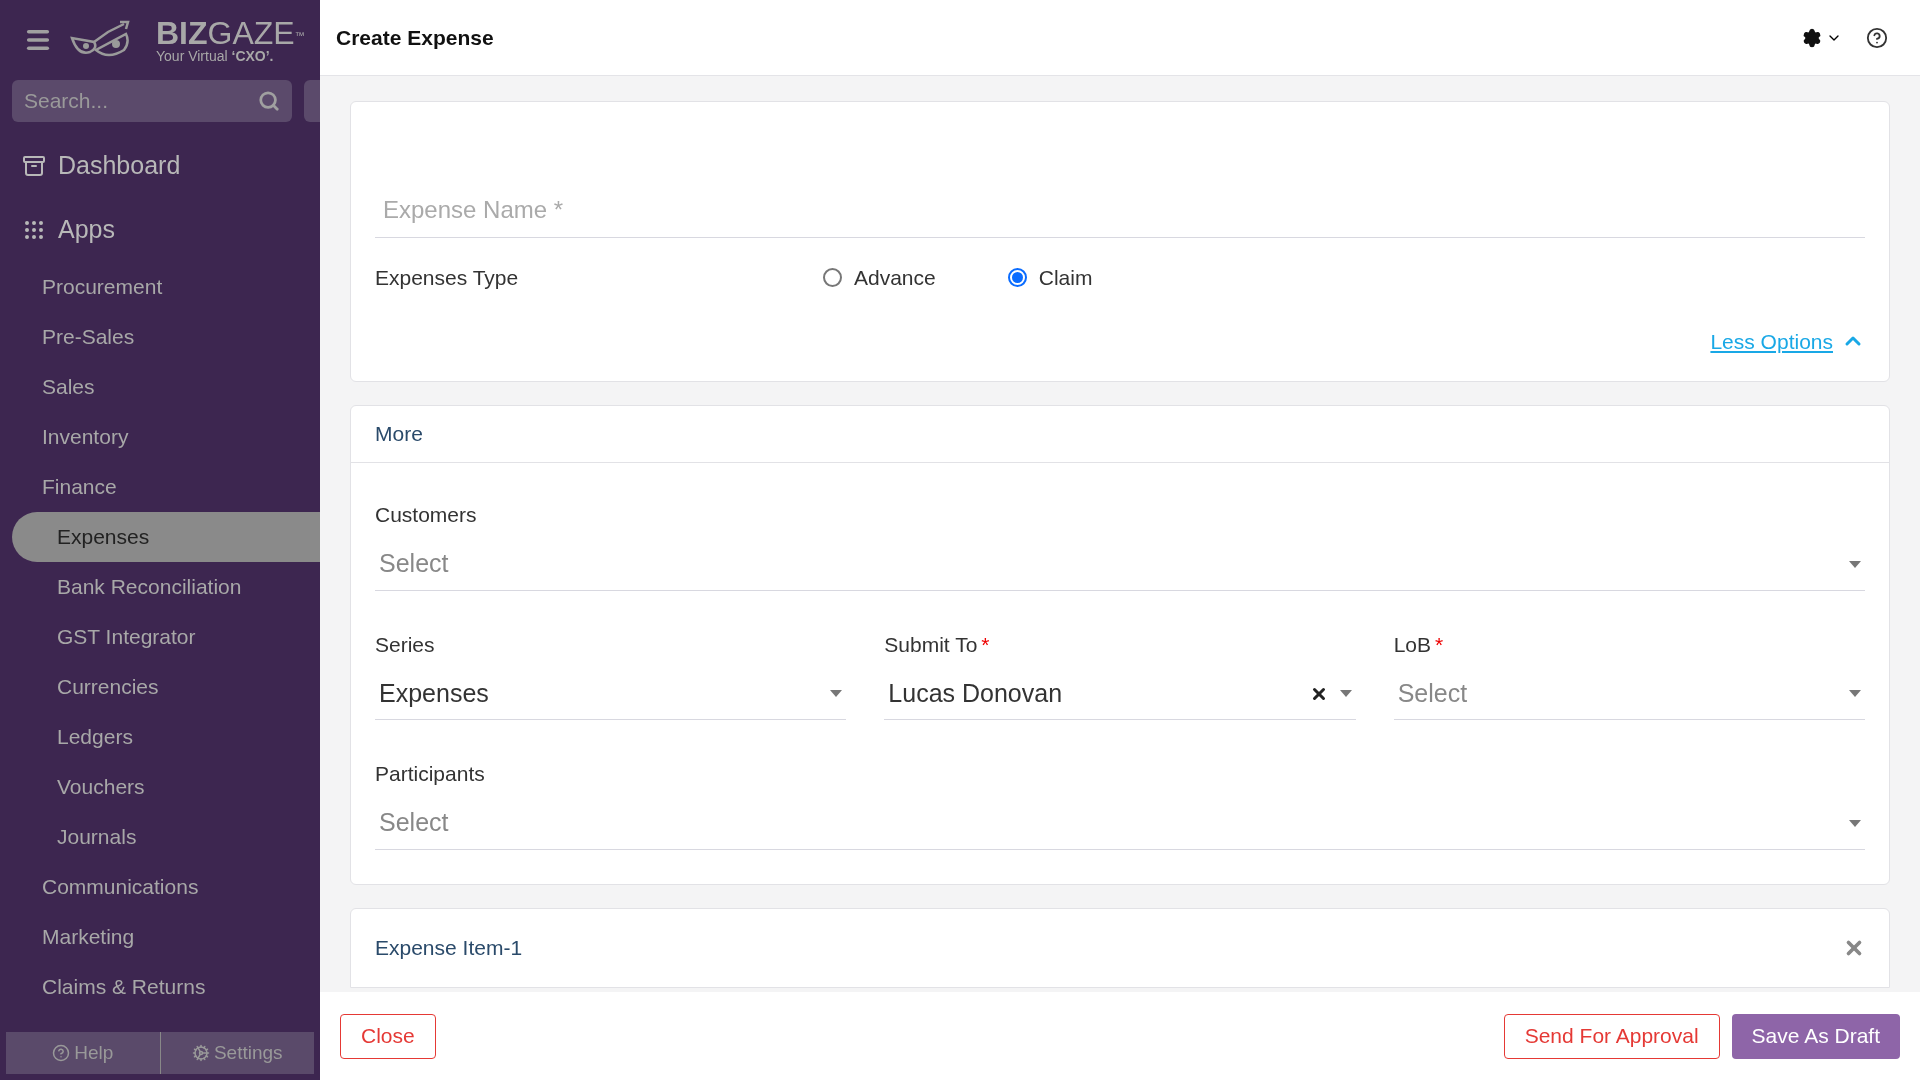 This screenshot has width=1920, height=1080. I want to click on action-button: Close, so click(388, 1036).